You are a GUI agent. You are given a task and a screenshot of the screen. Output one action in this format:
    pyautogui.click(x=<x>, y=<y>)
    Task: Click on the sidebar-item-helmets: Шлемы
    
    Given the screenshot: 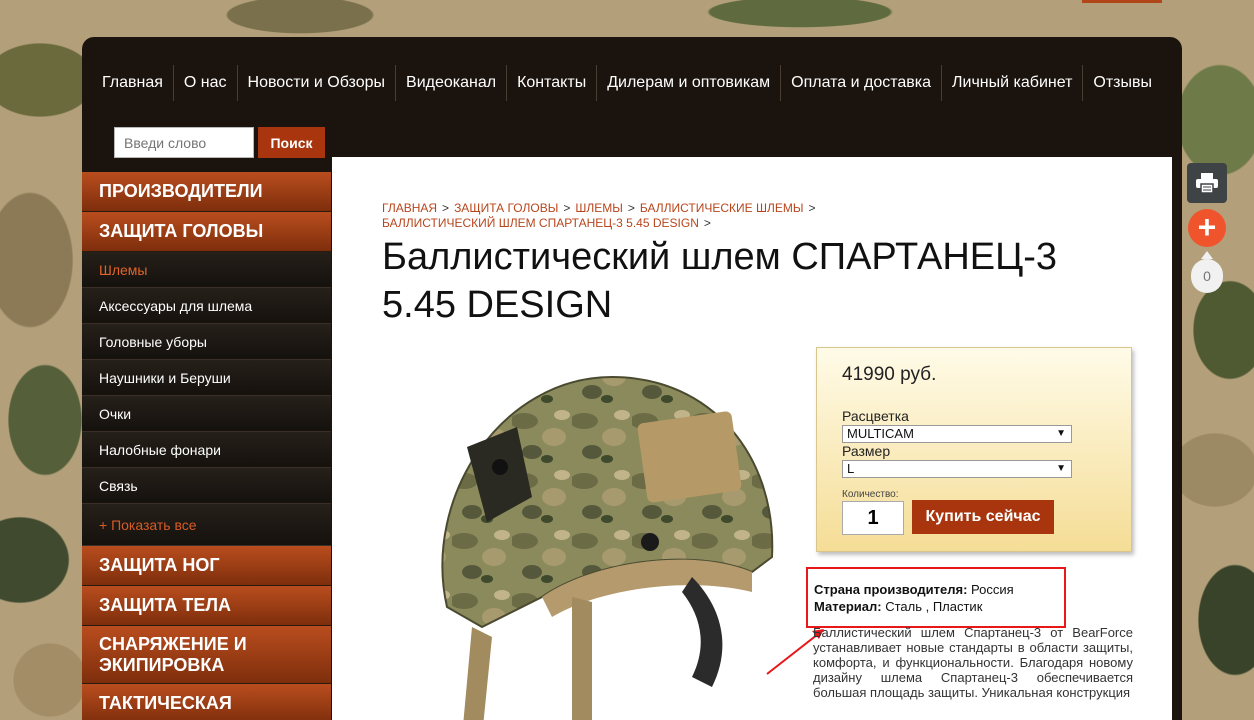 What is the action you would take?
    pyautogui.click(x=206, y=270)
    